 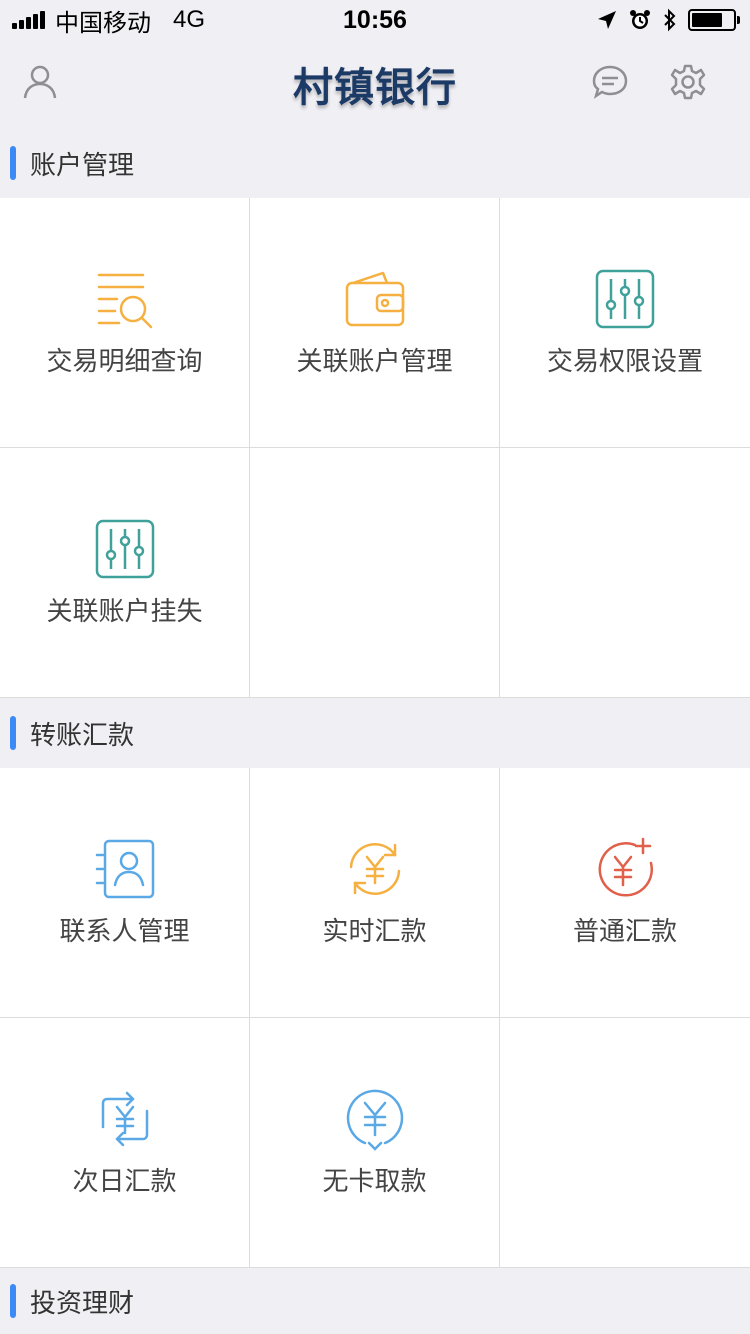 I want to click on menu-item-transaction-permissions: 交易权限设置, so click(x=625, y=323).